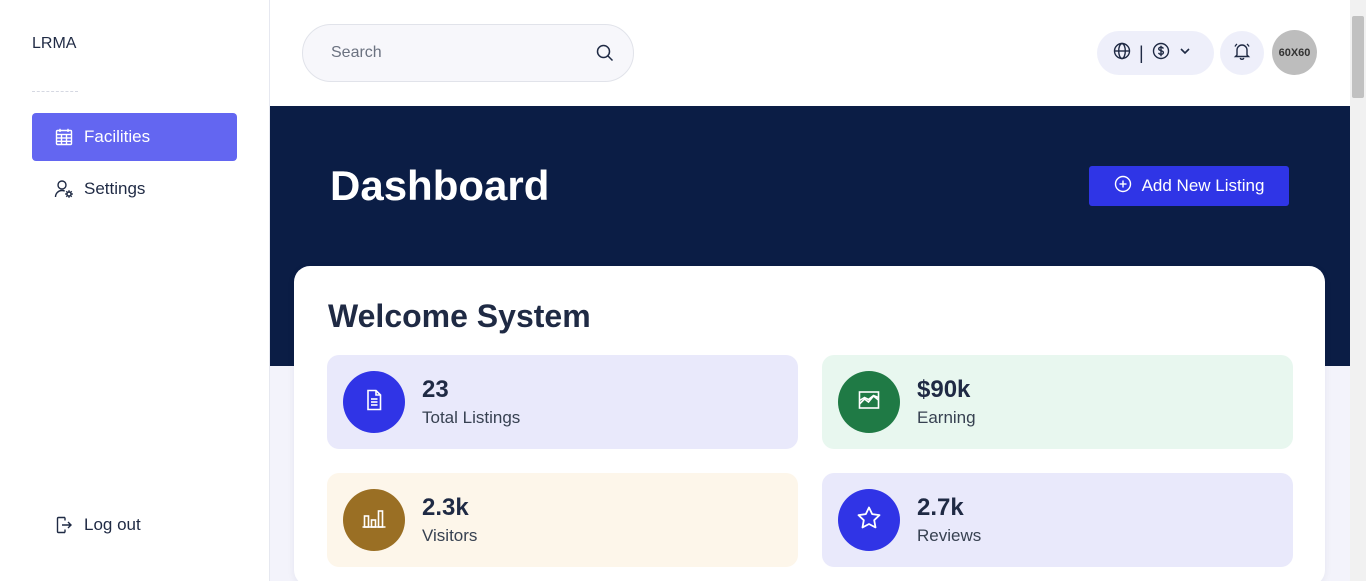 The width and height of the screenshot is (1366, 581). I want to click on search-box, so click(468, 53).